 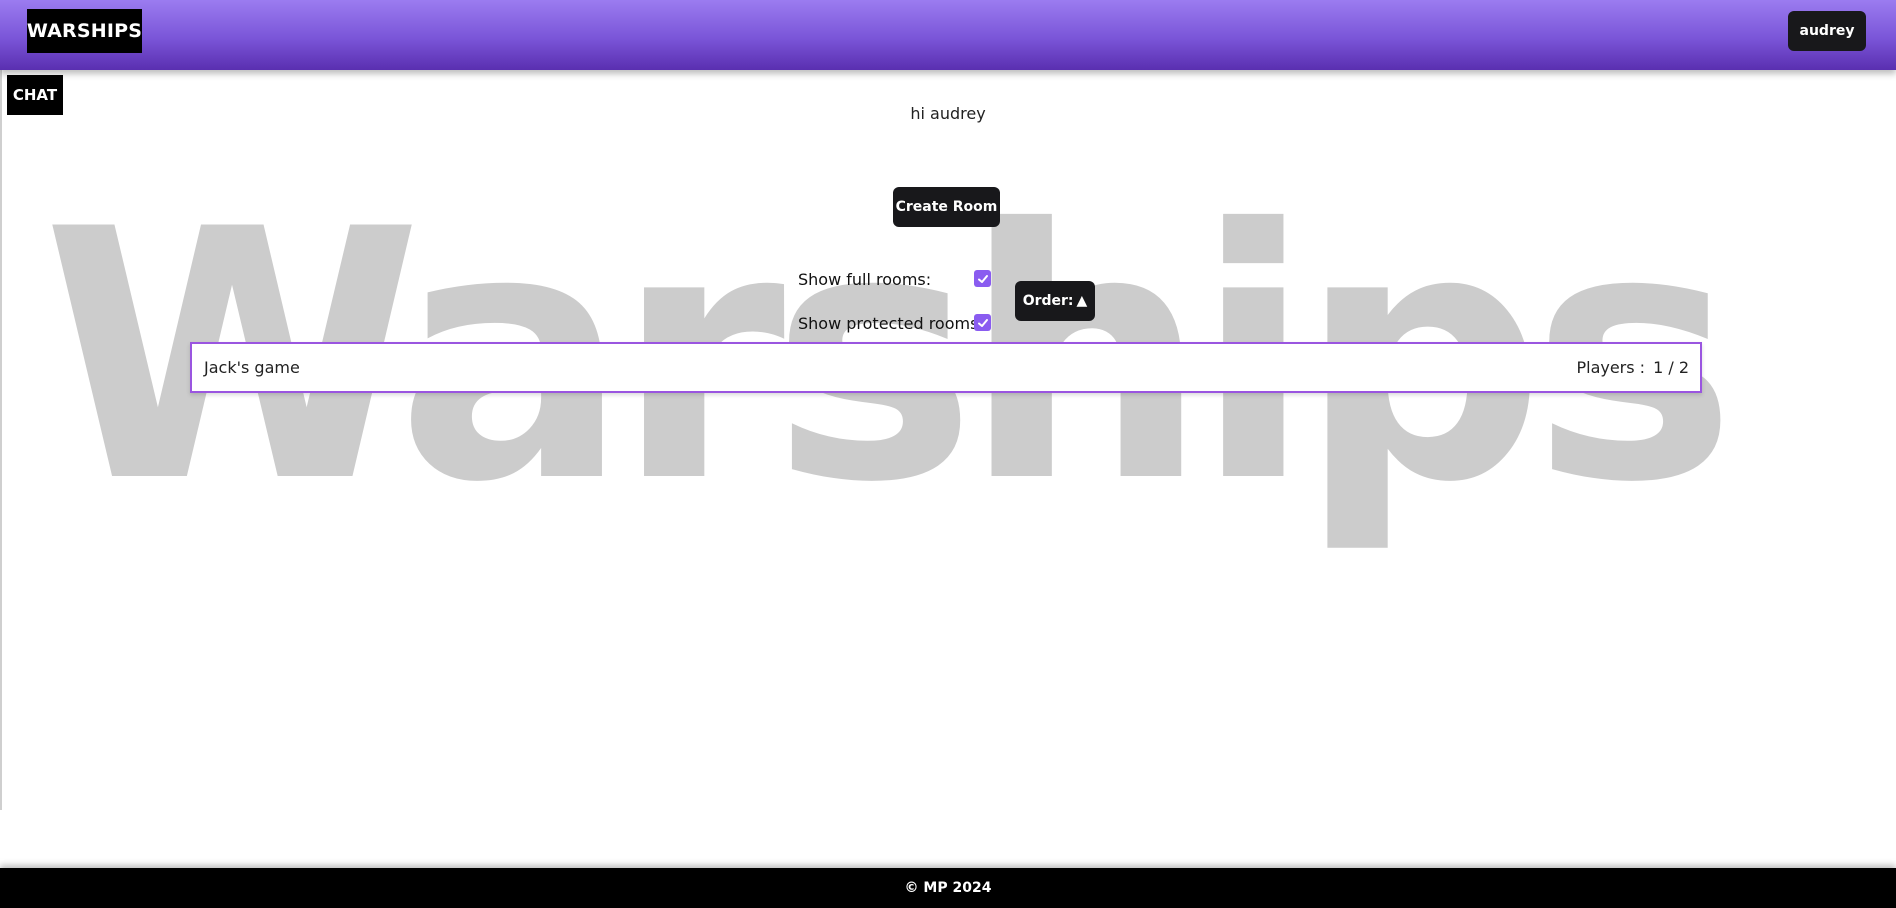 I want to click on room-players: Players : 1 / 2, so click(x=1632, y=367).